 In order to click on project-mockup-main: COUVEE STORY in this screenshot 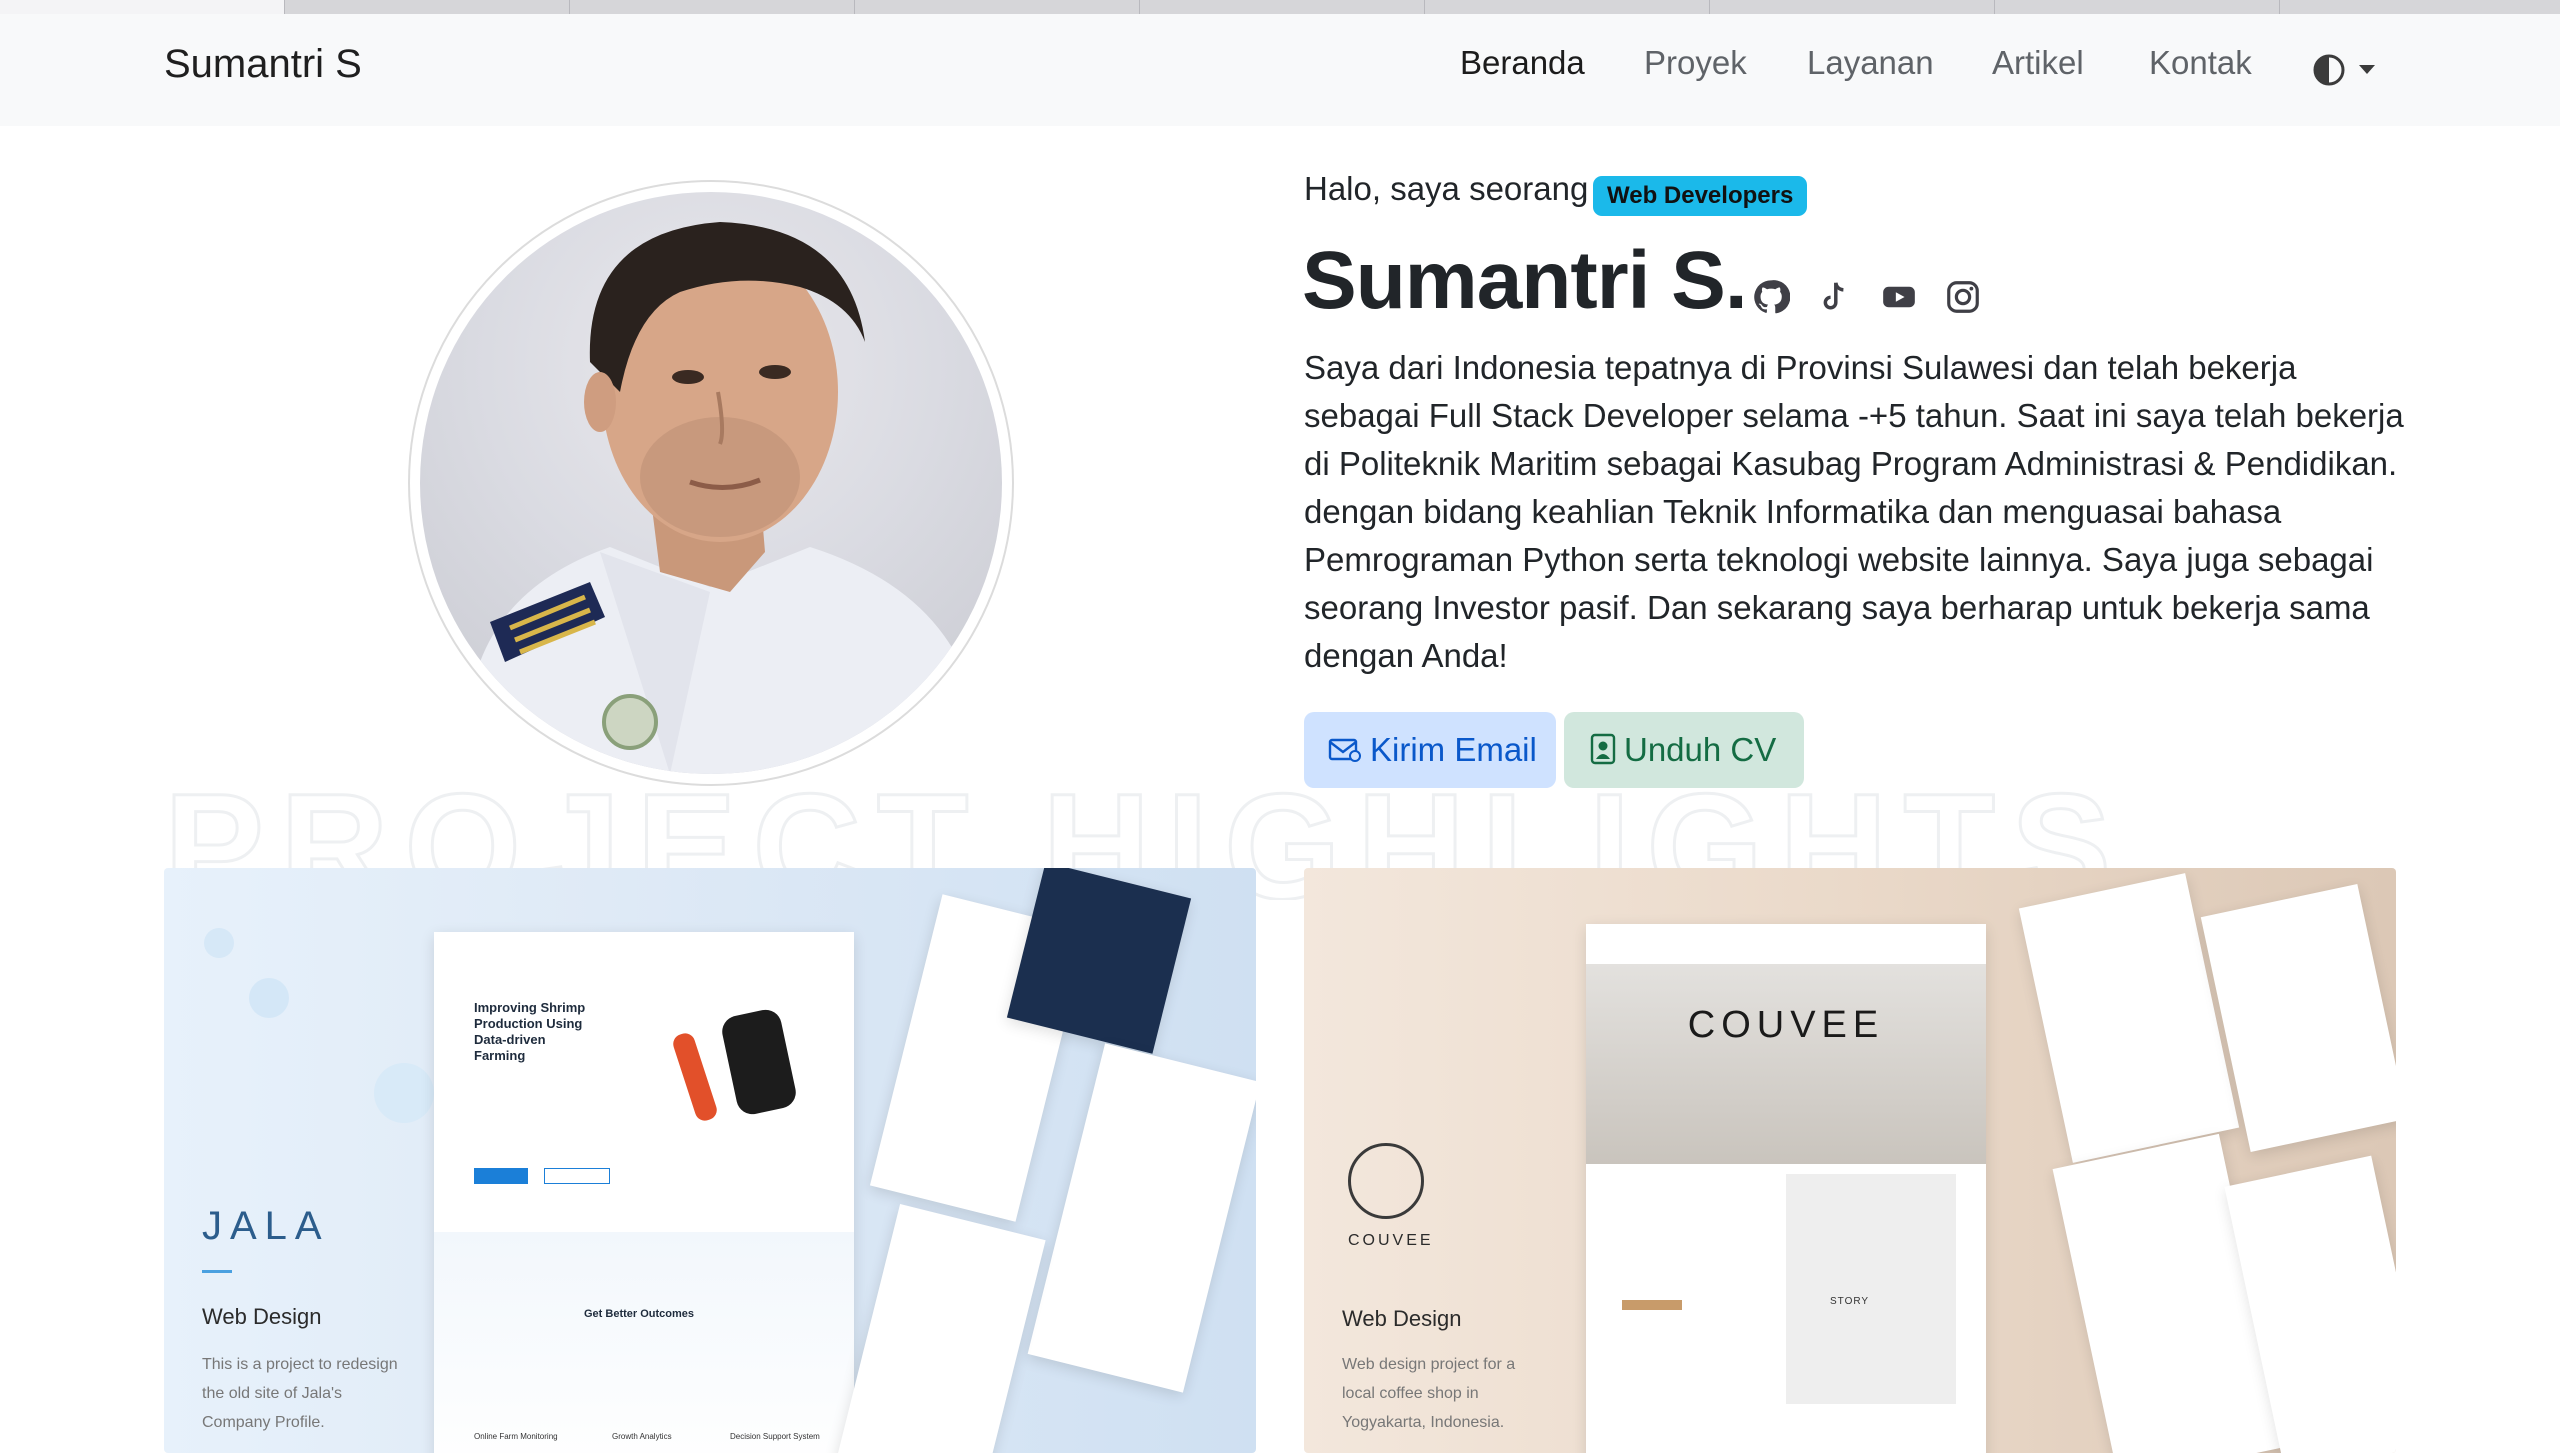, I will do `click(1786, 1188)`.